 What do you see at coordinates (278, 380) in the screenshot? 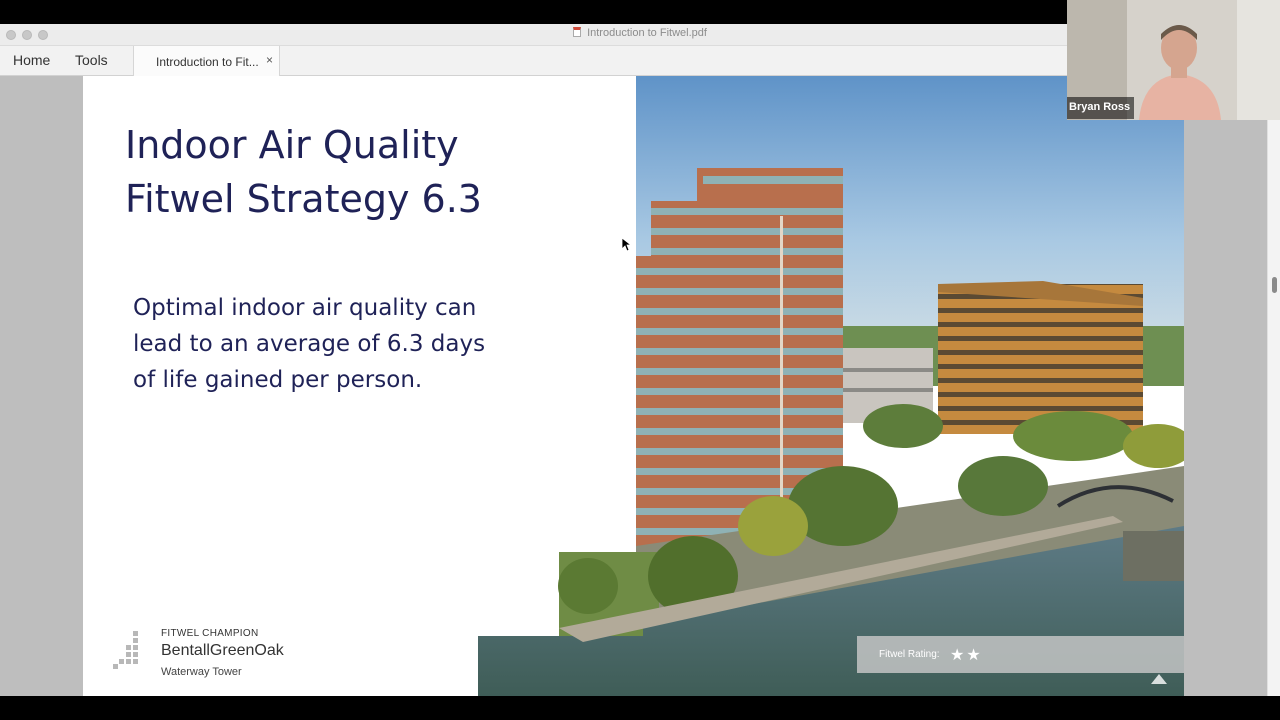
I see `slide-body-line-3: of life gained per person.` at bounding box center [278, 380].